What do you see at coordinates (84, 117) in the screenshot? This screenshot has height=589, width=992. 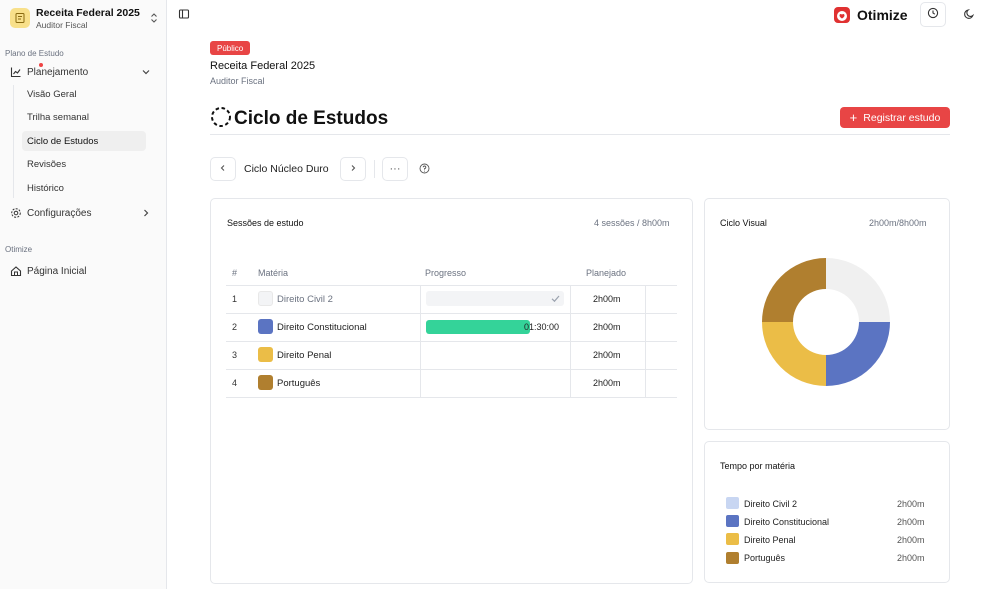 I see `sidebar-item-trilha-semanal: Trilha semanal` at bounding box center [84, 117].